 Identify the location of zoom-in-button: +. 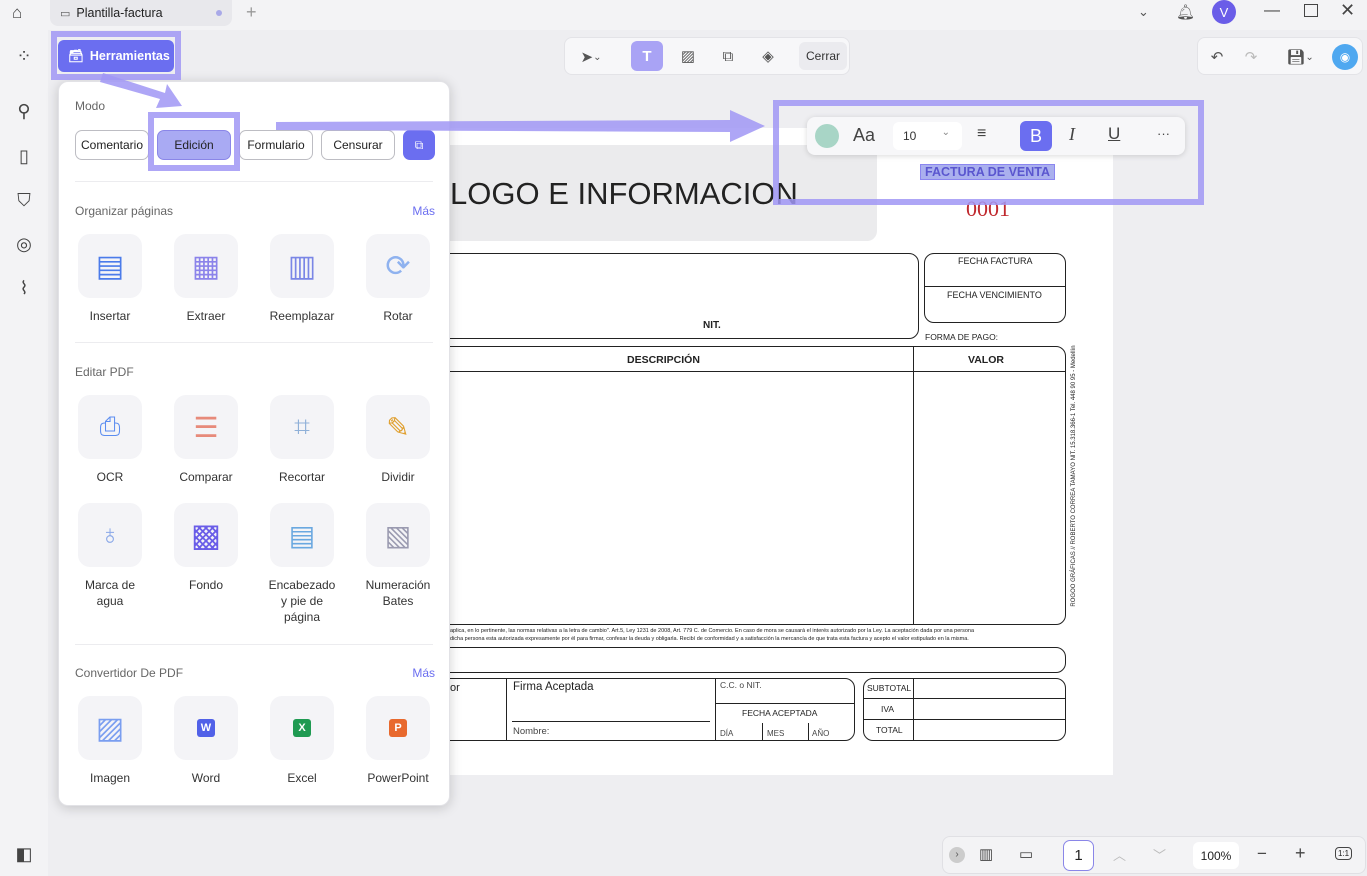
(1300, 853).